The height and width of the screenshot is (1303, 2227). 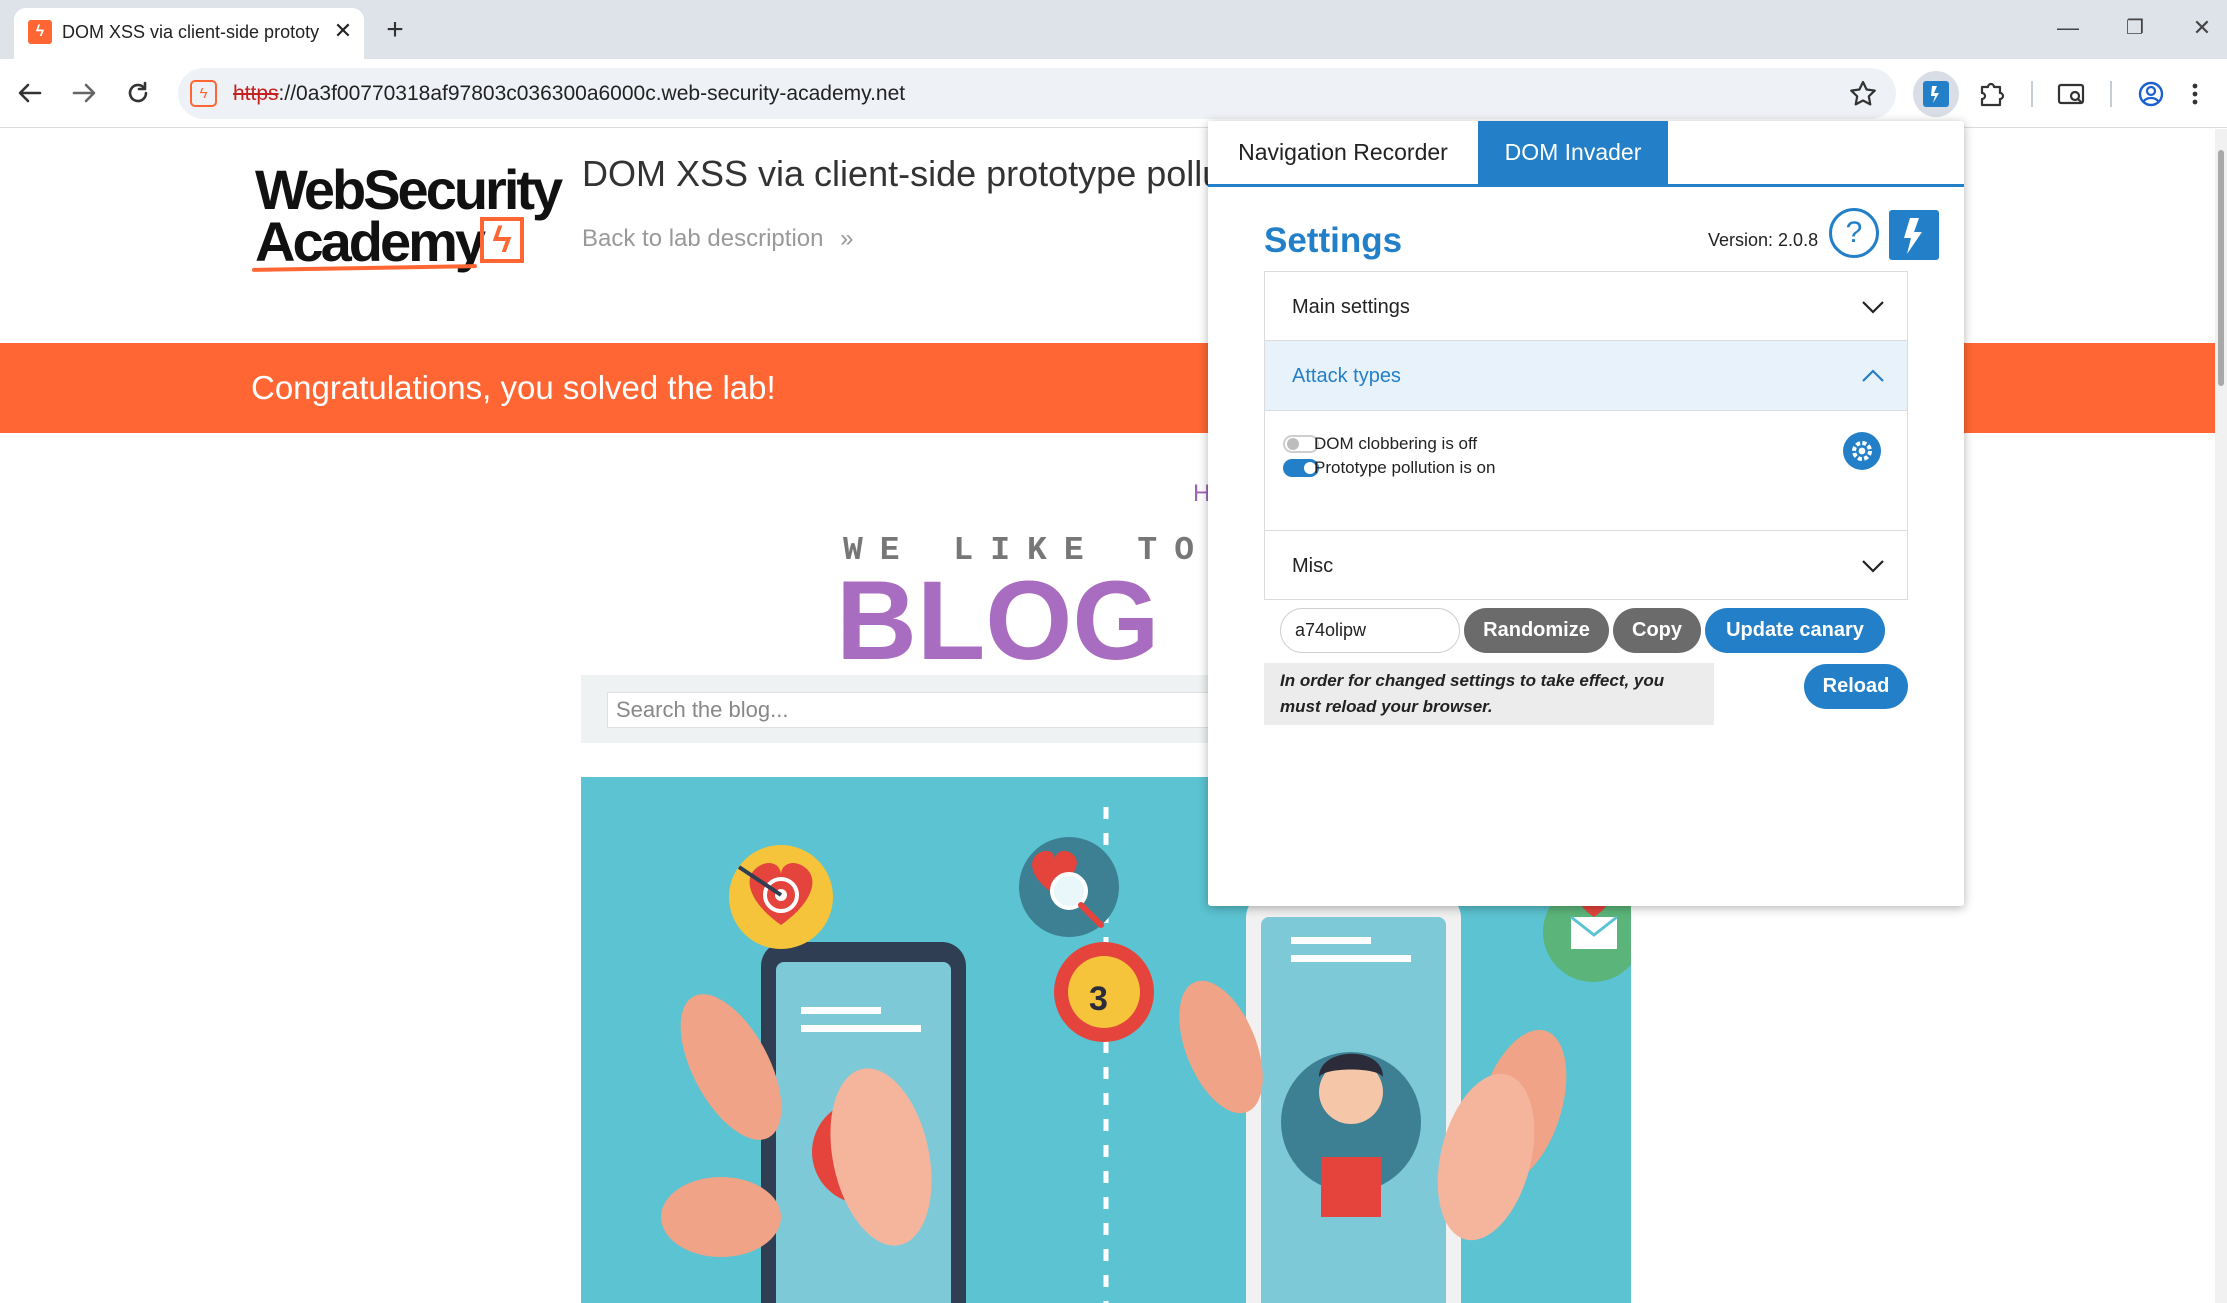 I want to click on solved-banner-text: Congratulations, you solved the lab!, so click(x=513, y=387).